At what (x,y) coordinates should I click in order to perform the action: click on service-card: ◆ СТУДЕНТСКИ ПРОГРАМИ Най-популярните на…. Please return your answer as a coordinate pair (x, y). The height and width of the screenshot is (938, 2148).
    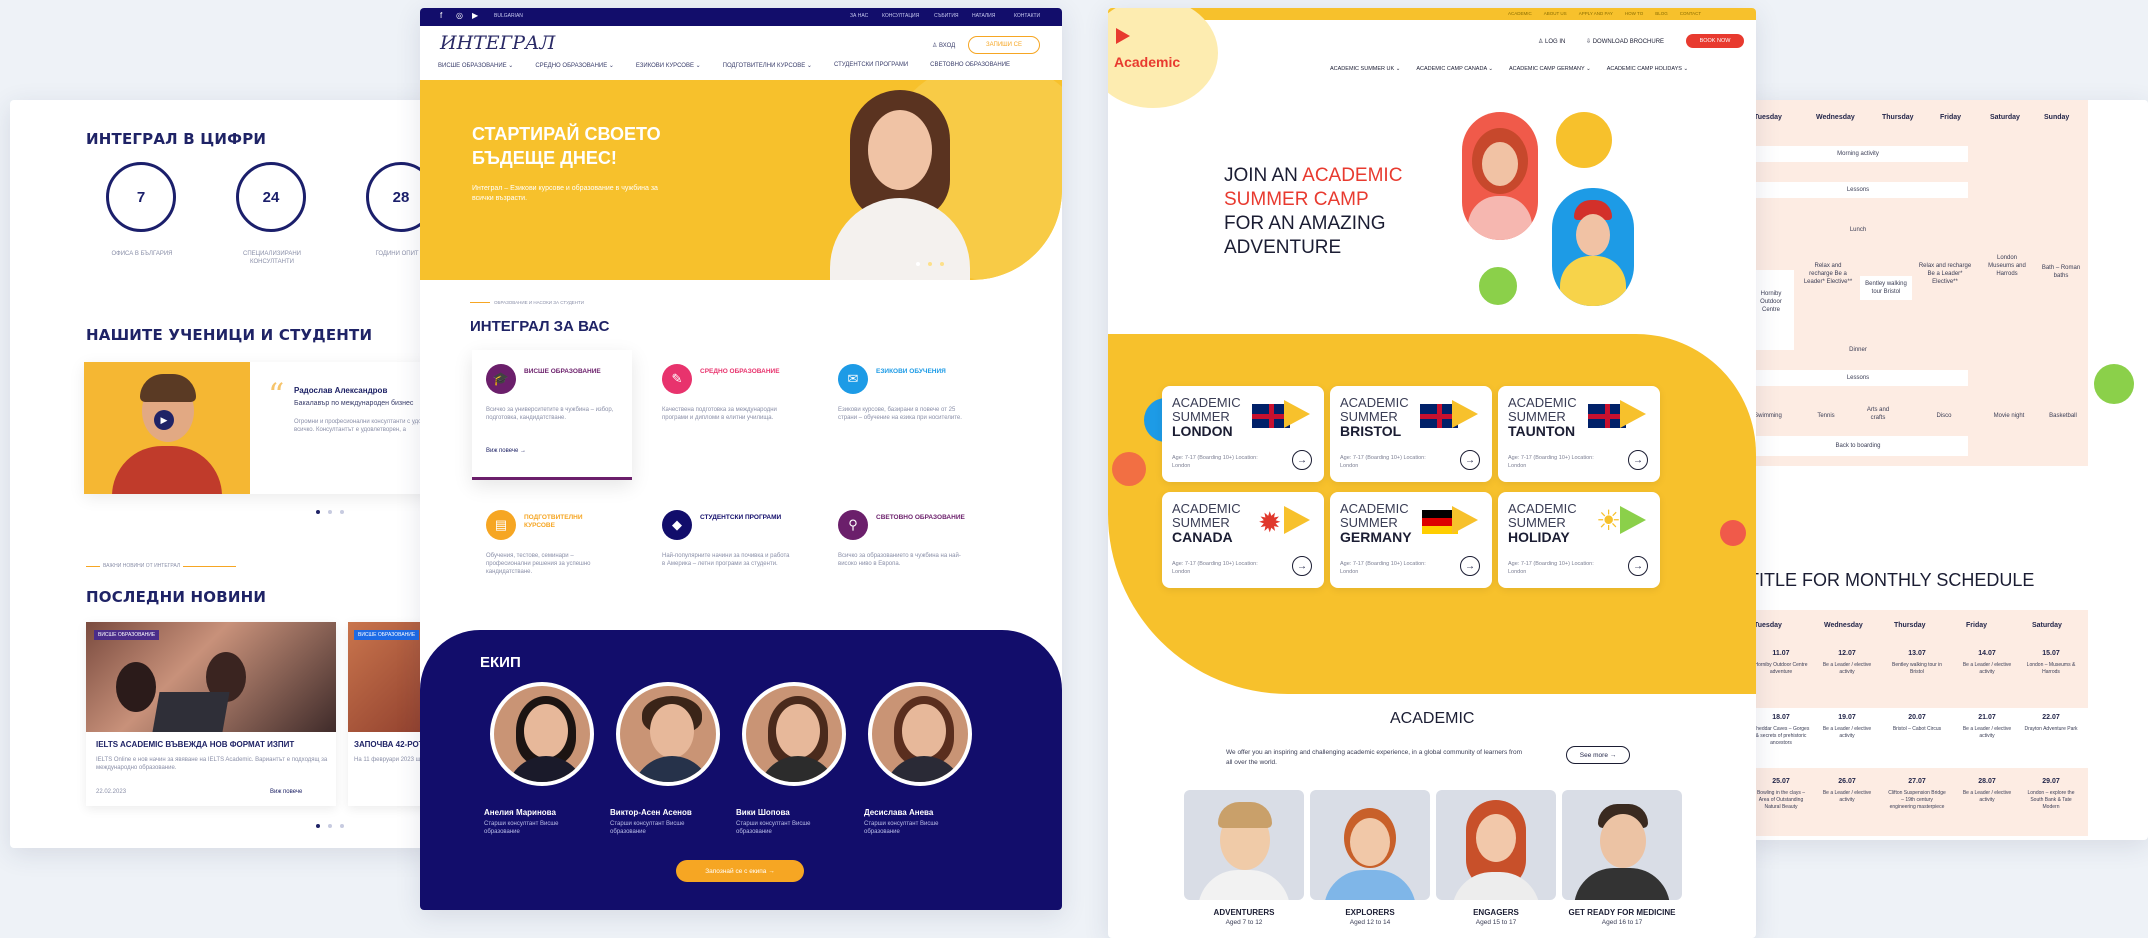
    Looking at the image, I should click on (728, 551).